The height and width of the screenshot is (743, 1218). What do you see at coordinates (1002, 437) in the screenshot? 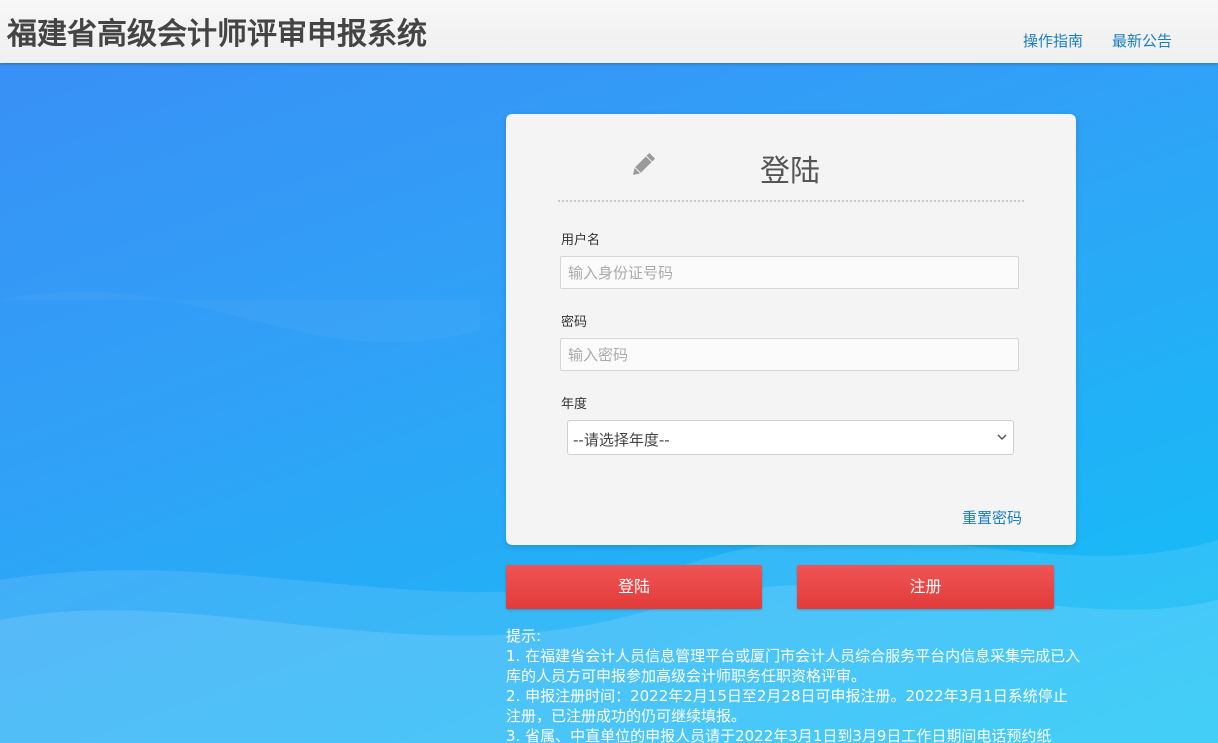
I see `chevron-down-icon` at bounding box center [1002, 437].